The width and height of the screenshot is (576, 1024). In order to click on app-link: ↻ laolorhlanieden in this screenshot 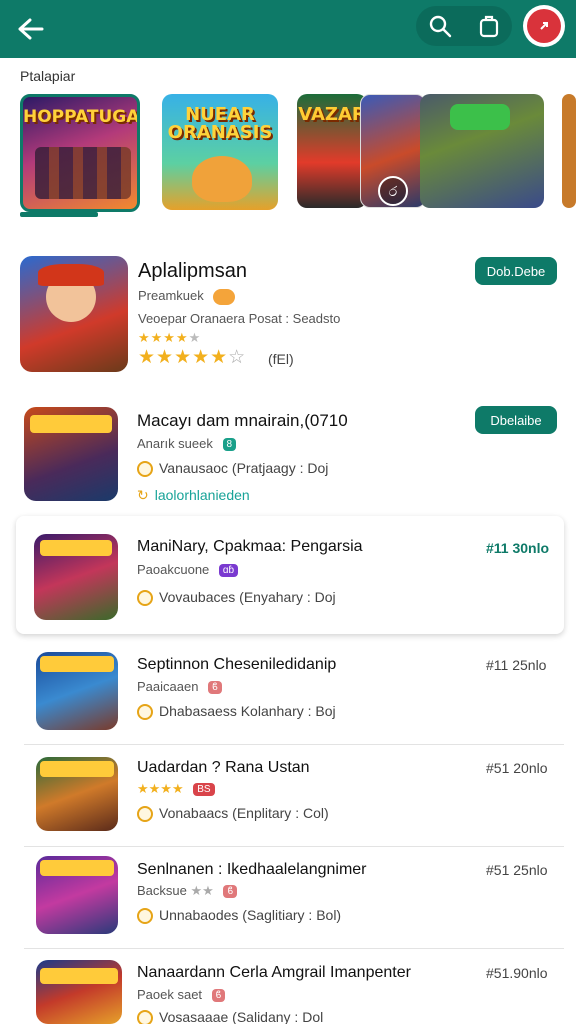, I will do `click(193, 495)`.